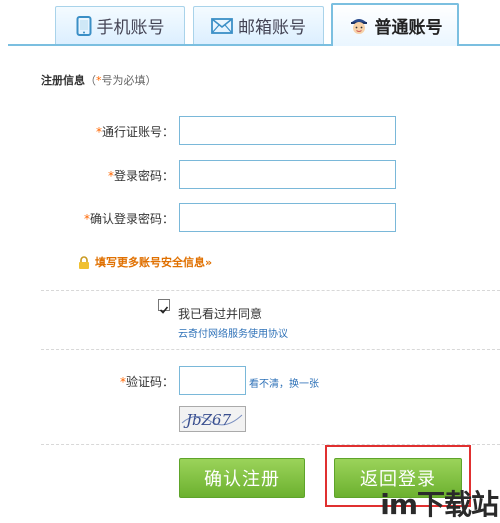  I want to click on phone-icon, so click(84, 25).